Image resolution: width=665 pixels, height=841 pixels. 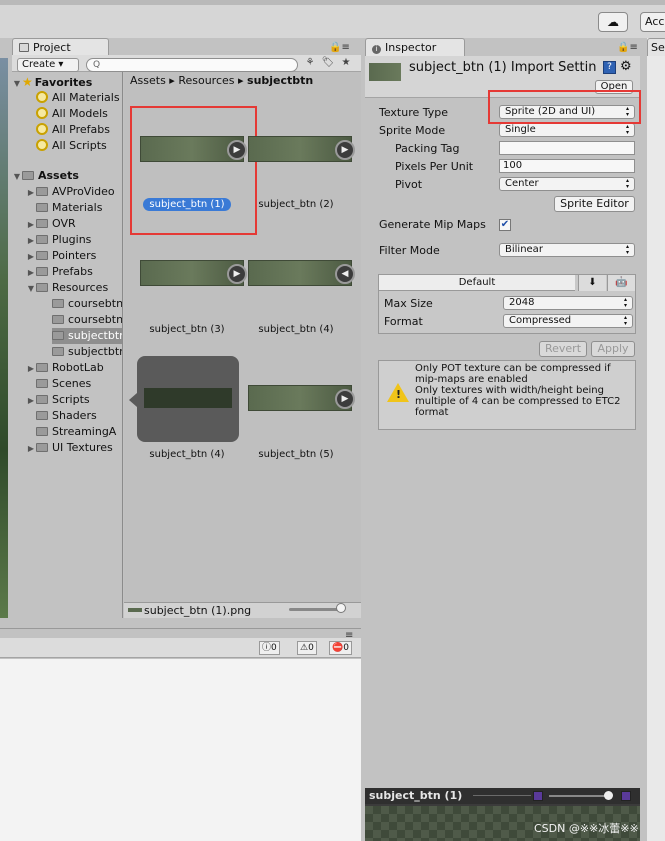 I want to click on tree-folder: ▶ UI Textures, so click(x=69, y=448).